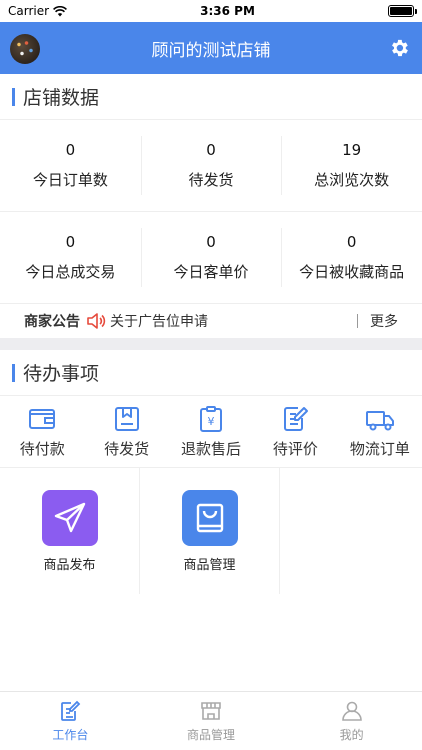 The height and width of the screenshot is (750, 422). I want to click on wallet-icon, so click(42, 419).